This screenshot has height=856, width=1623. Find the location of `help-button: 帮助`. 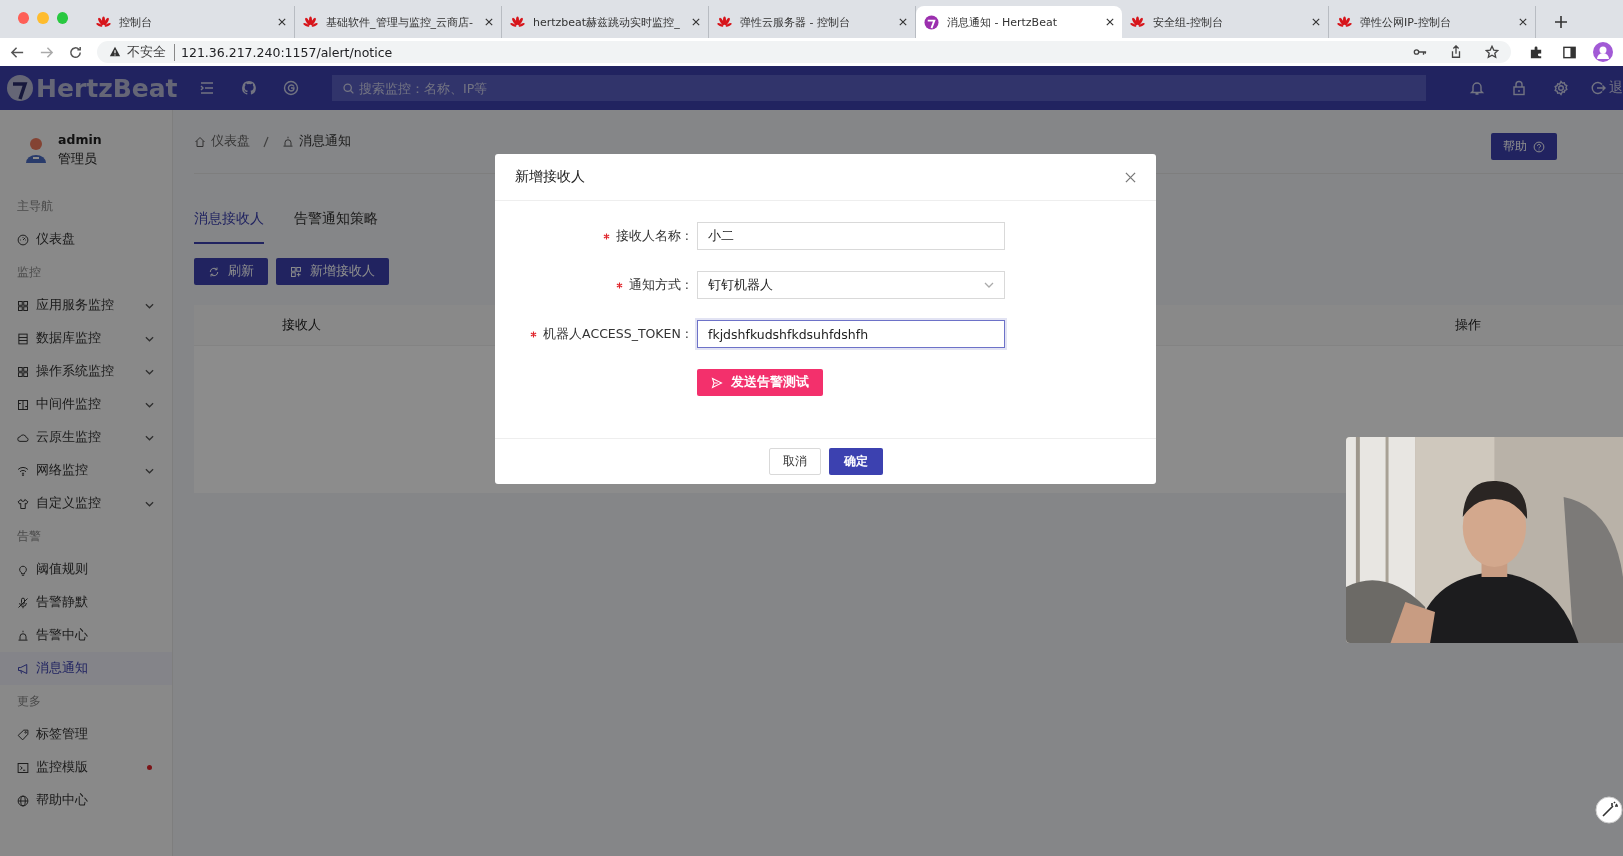

help-button: 帮助 is located at coordinates (1524, 146).